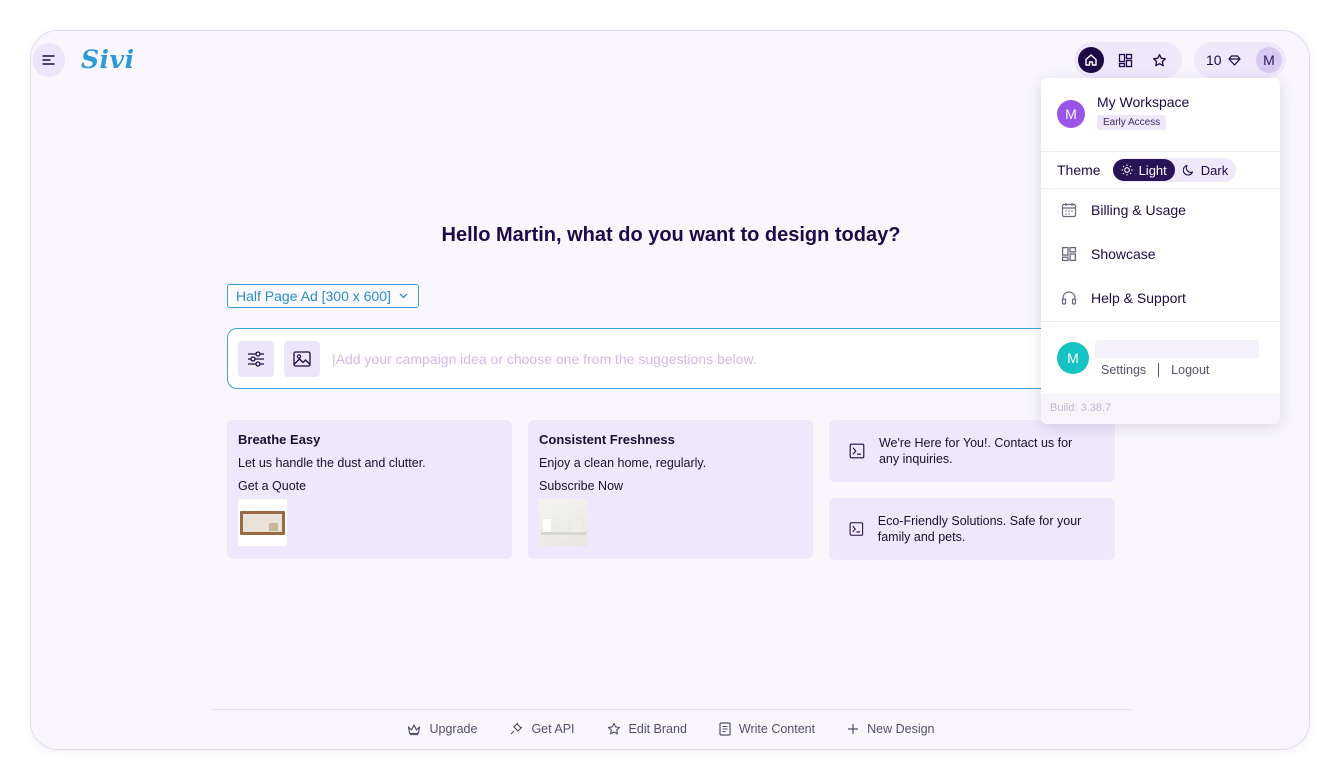  Describe the element at coordinates (1155, 370) in the screenshot. I see `user-links: Settings Logout` at that location.